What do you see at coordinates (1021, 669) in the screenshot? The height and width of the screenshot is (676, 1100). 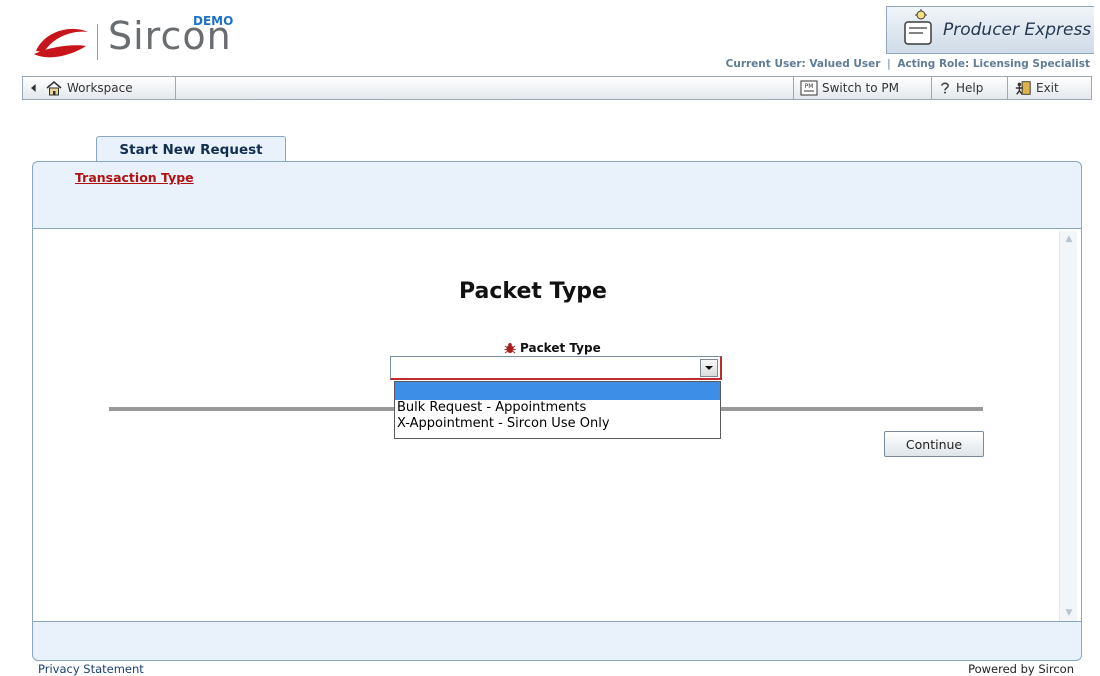 I see `powered-by-text: Powered by Sircon` at bounding box center [1021, 669].